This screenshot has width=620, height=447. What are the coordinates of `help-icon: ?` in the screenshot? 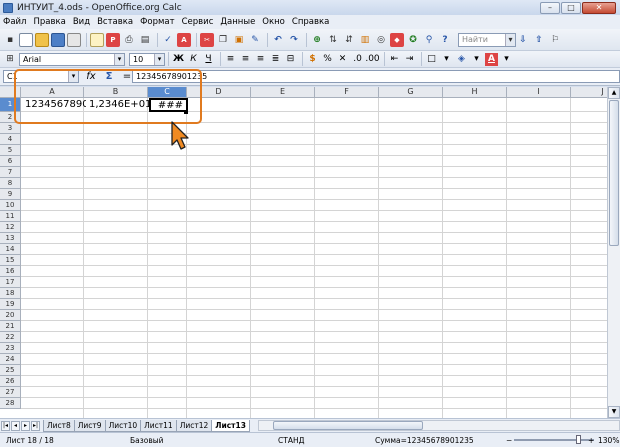 It's located at (445, 40).